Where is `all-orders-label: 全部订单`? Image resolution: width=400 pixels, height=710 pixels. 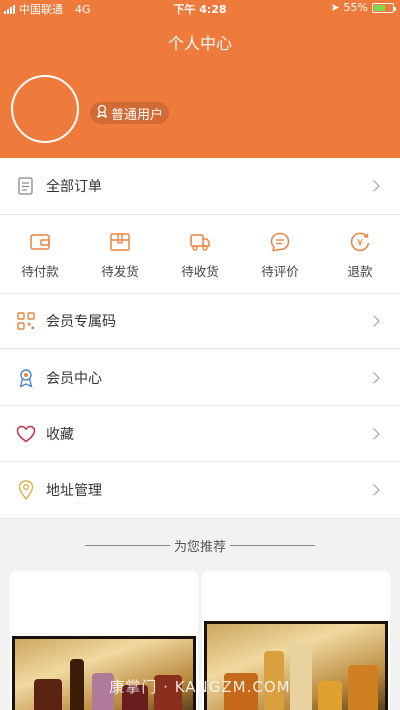 all-orders-label: 全部订单 is located at coordinates (74, 187).